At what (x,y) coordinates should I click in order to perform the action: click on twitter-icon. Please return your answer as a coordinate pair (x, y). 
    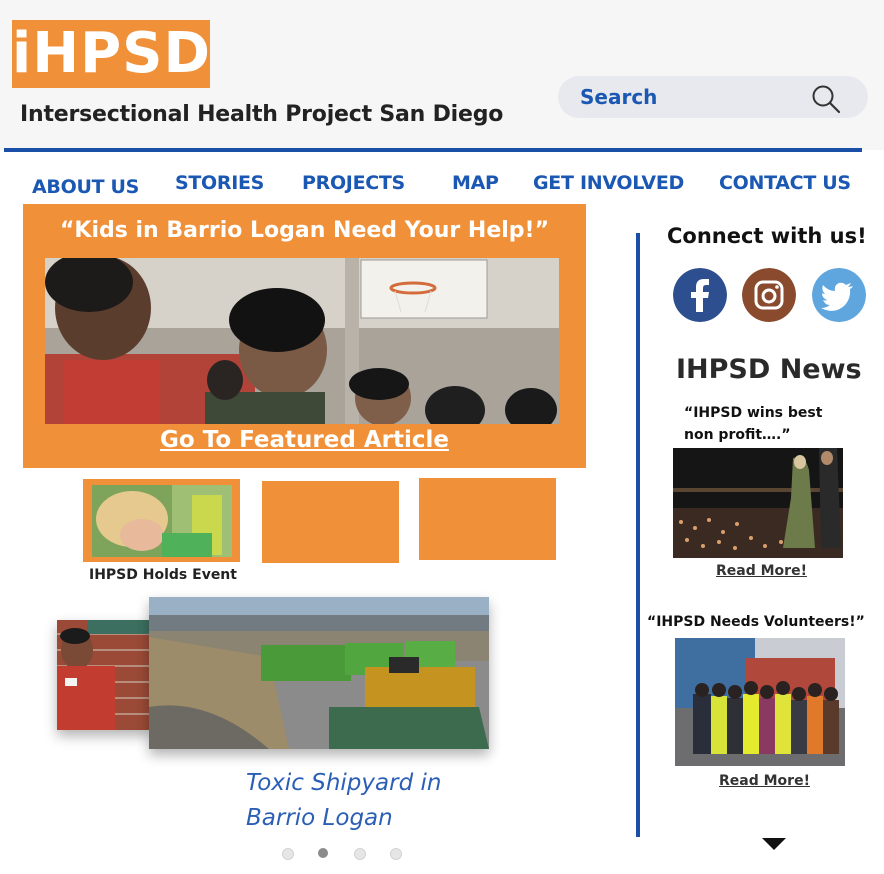
    Looking at the image, I should click on (839, 295).